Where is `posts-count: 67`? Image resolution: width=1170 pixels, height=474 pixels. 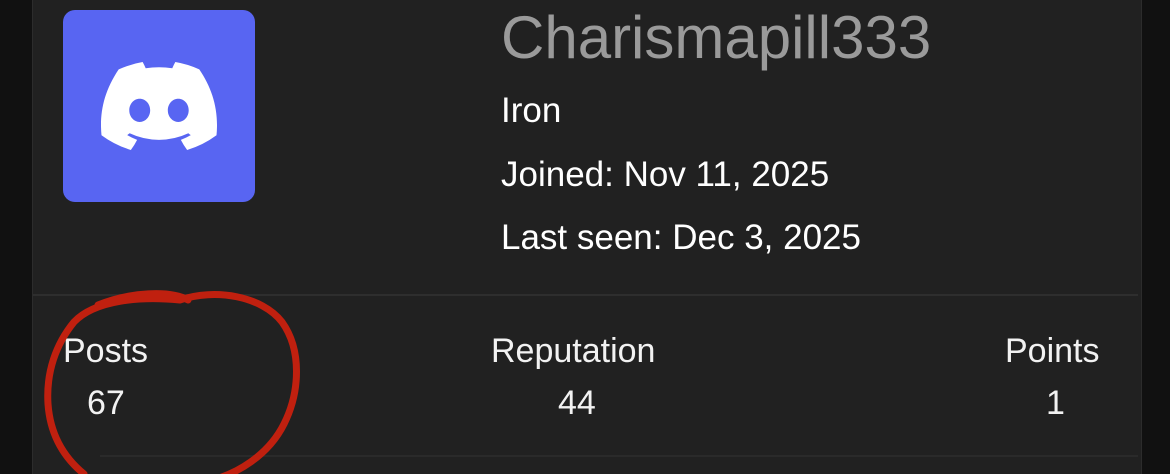 posts-count: 67 is located at coordinates (106, 403).